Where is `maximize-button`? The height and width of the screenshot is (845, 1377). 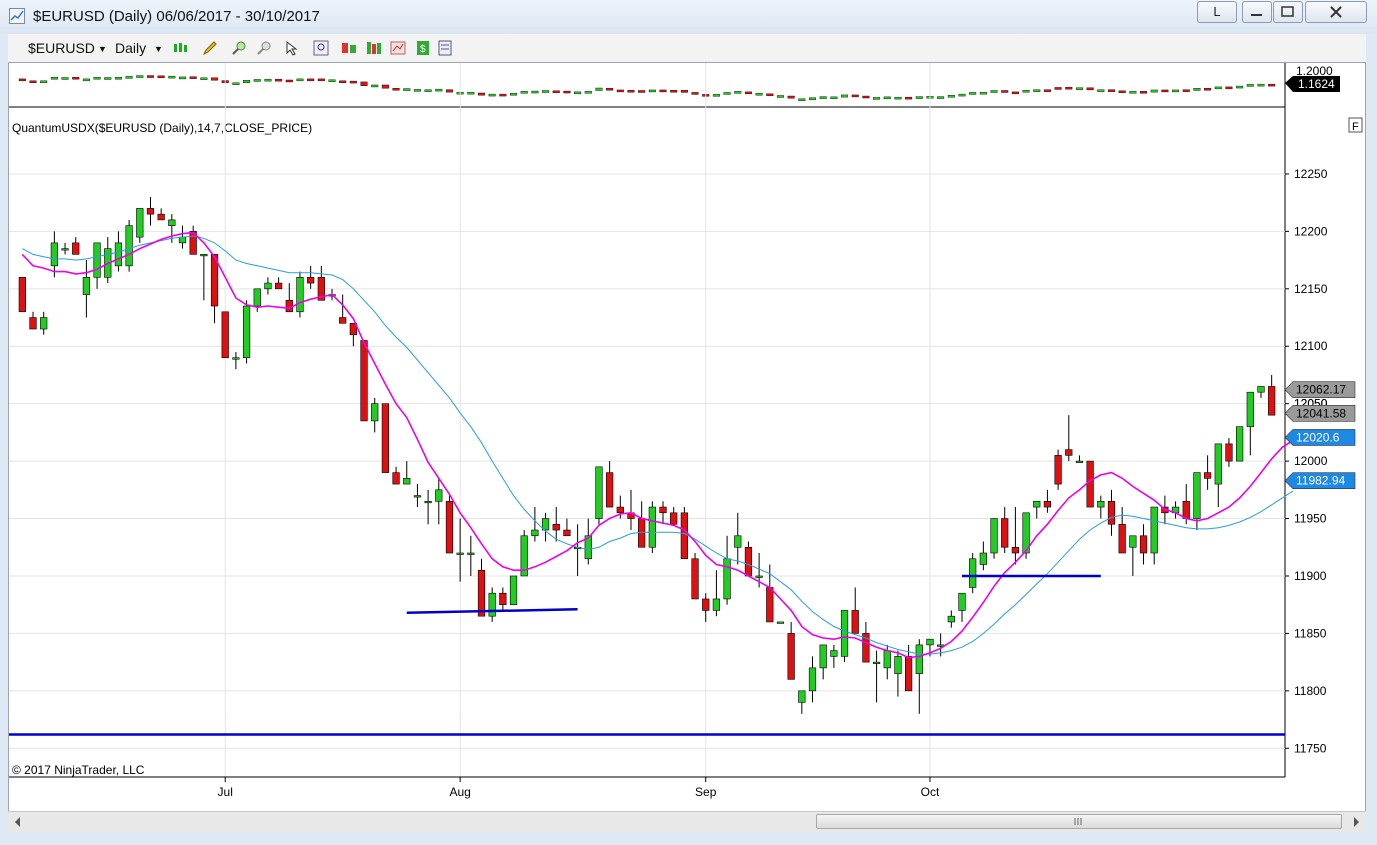
maximize-button is located at coordinates (1288, 12).